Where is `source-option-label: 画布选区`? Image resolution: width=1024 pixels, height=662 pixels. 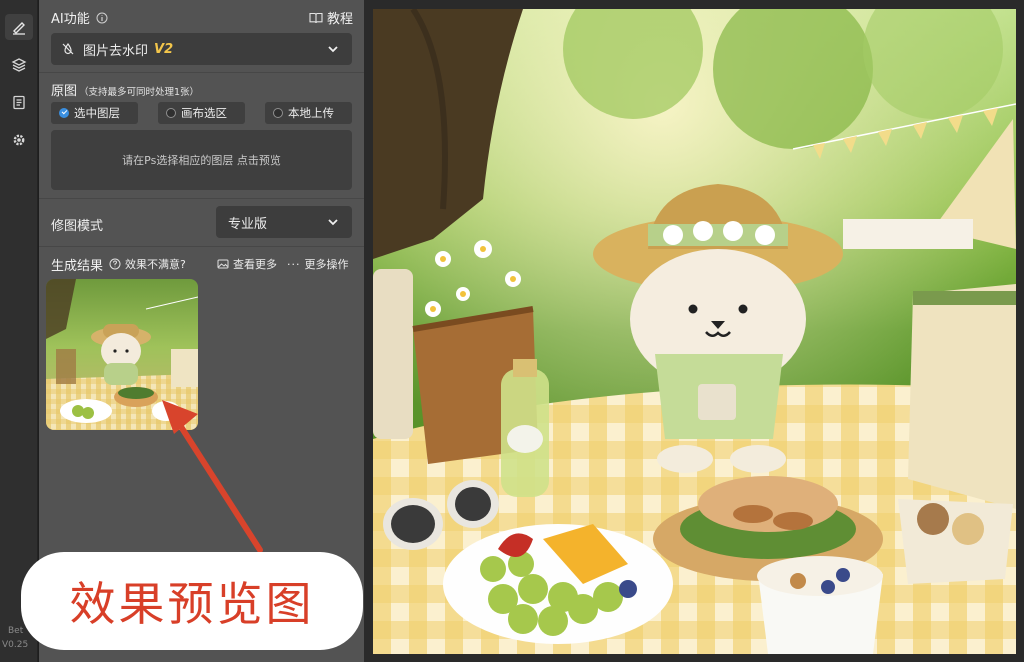 source-option-label: 画布选区 is located at coordinates (204, 113).